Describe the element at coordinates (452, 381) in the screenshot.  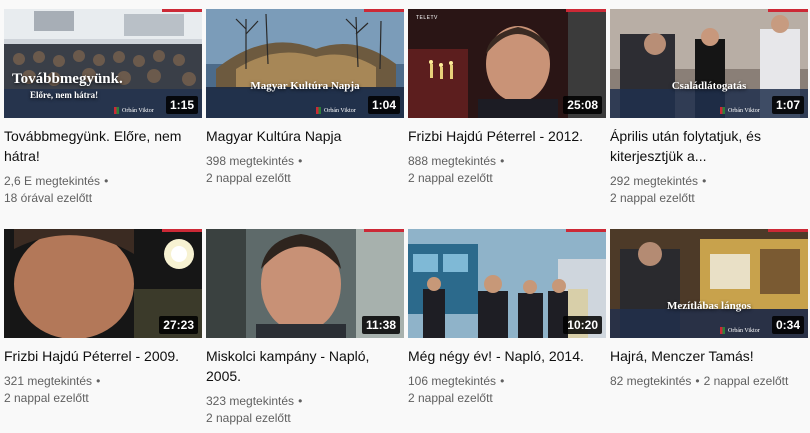
I see `view-count: 106 megtekintés` at that location.